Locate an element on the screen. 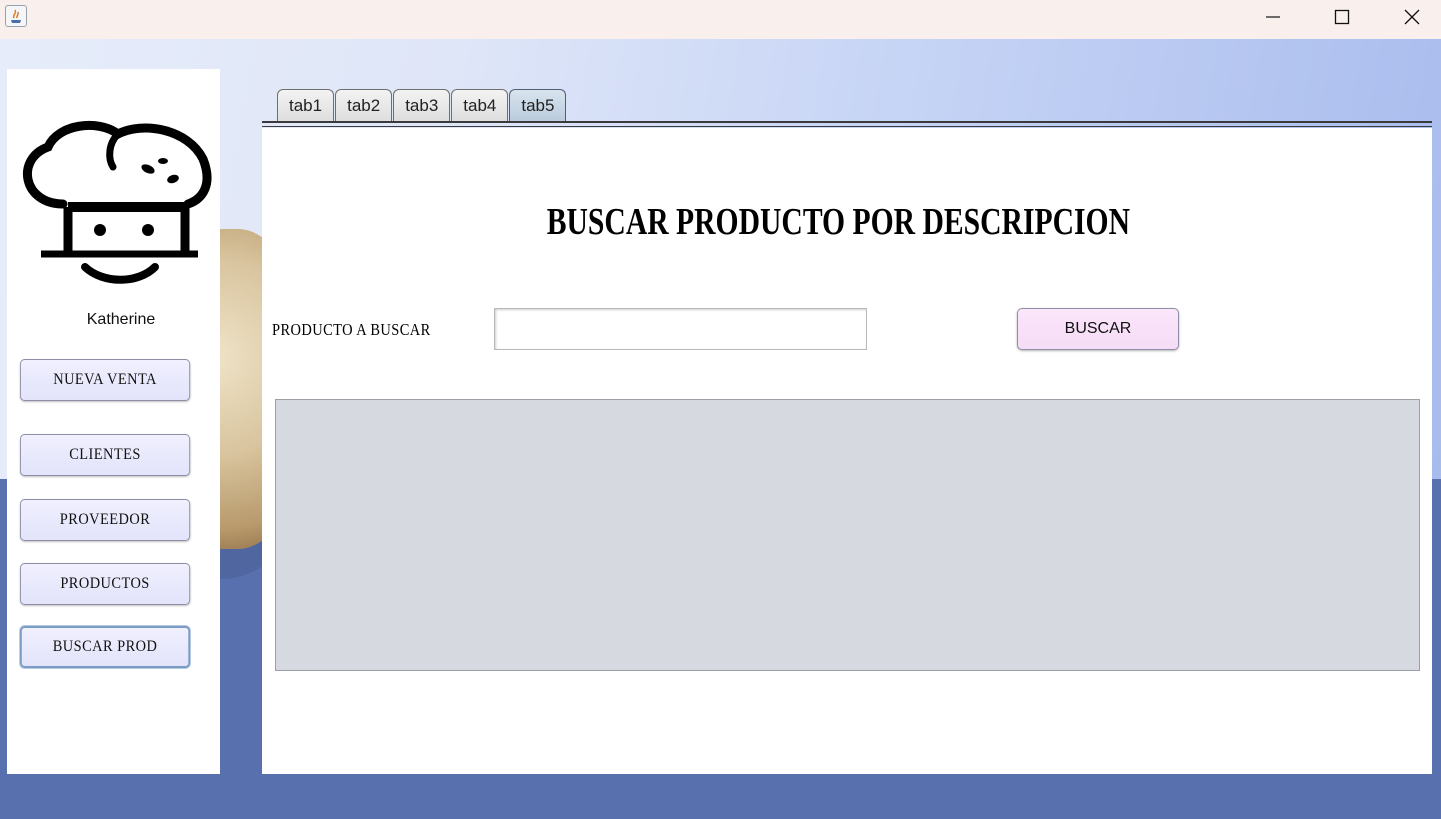  maximize-button is located at coordinates (1342, 17).